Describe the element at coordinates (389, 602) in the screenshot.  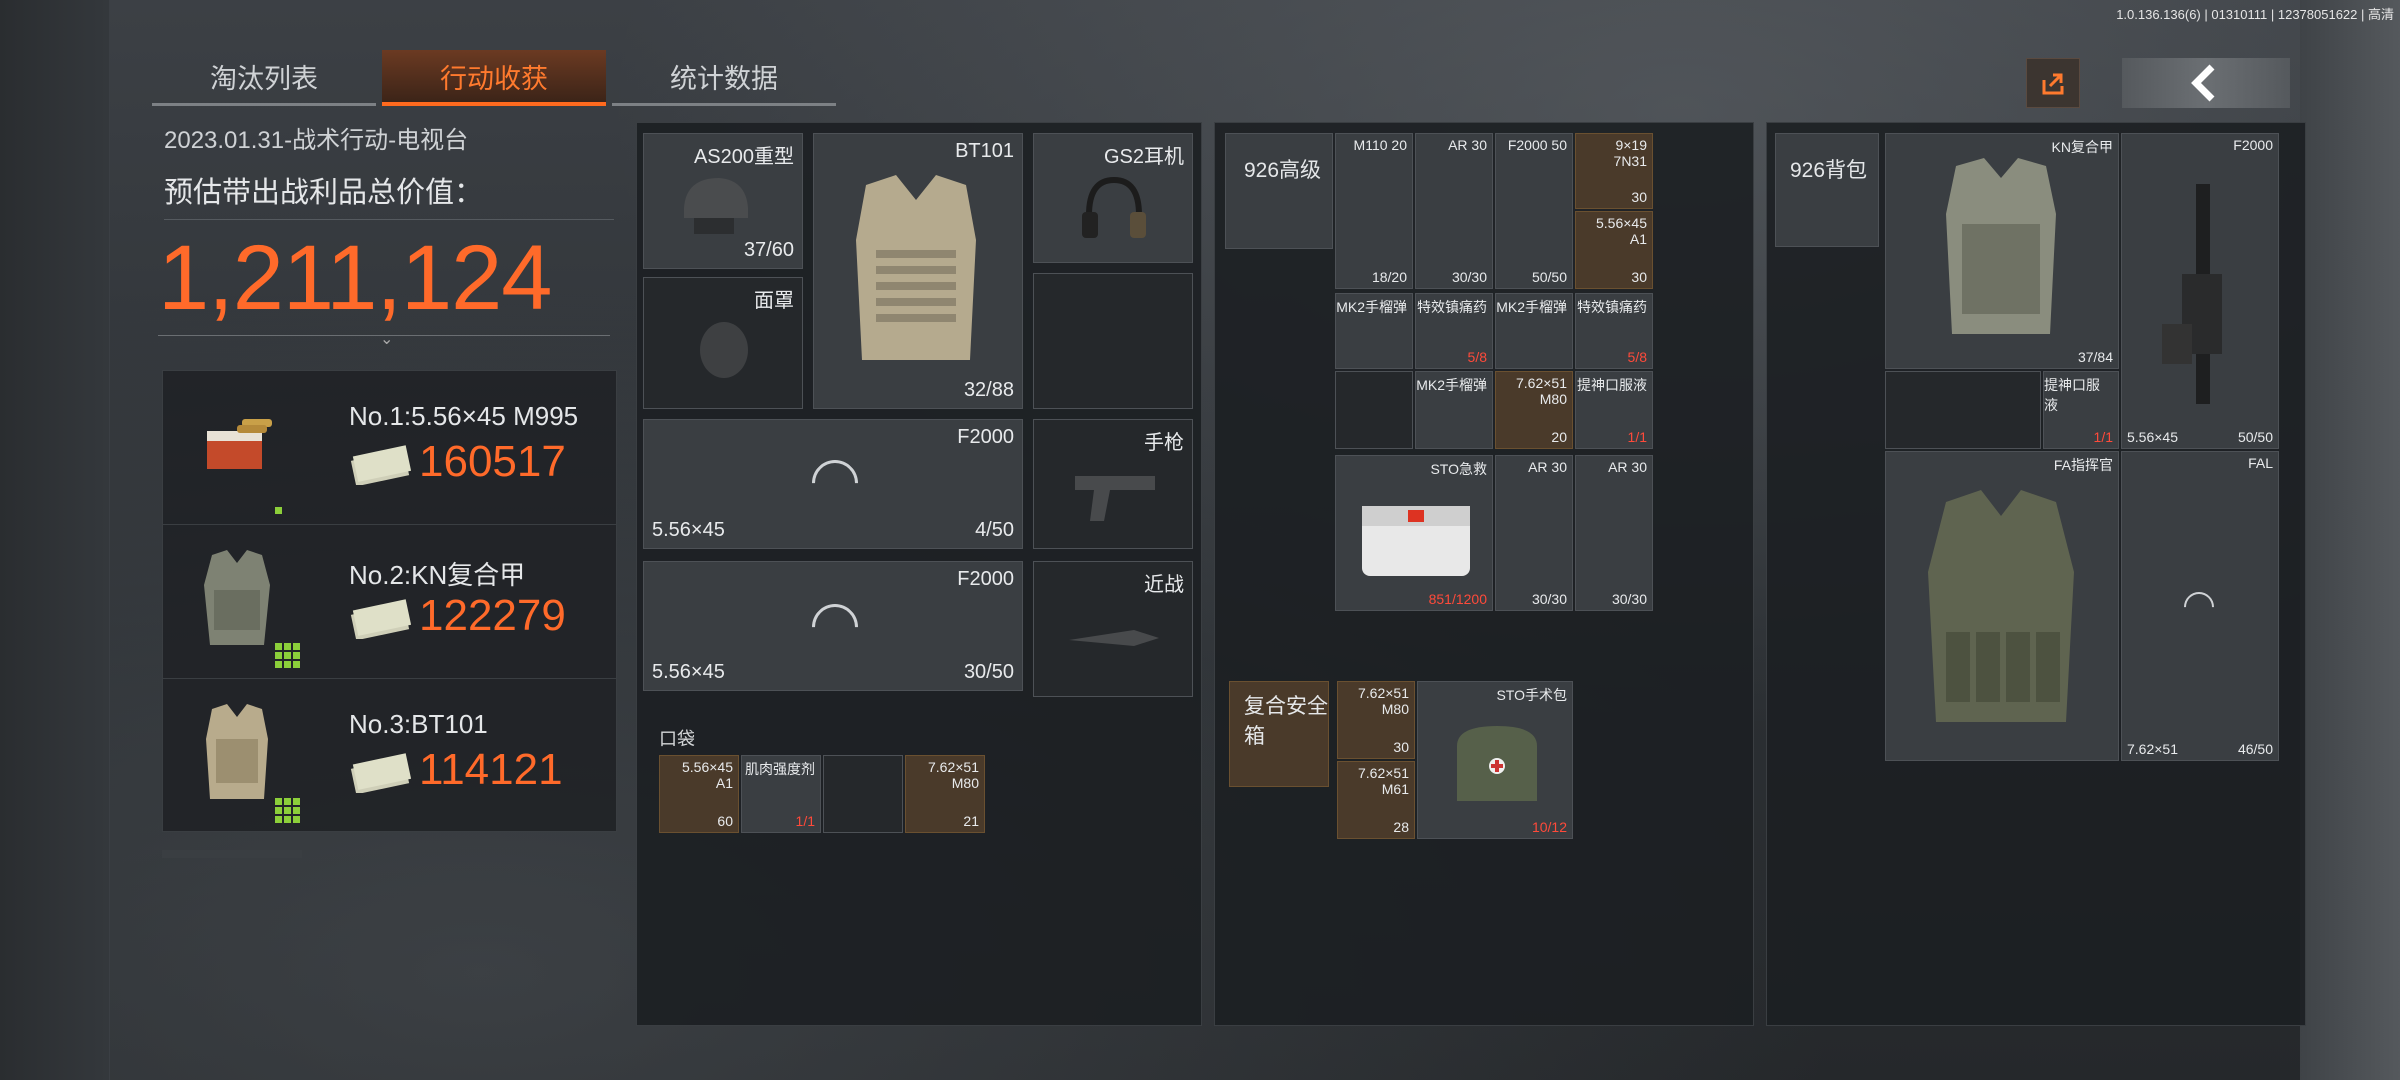
I see `list-item: No.2:KN复合甲 122279` at that location.